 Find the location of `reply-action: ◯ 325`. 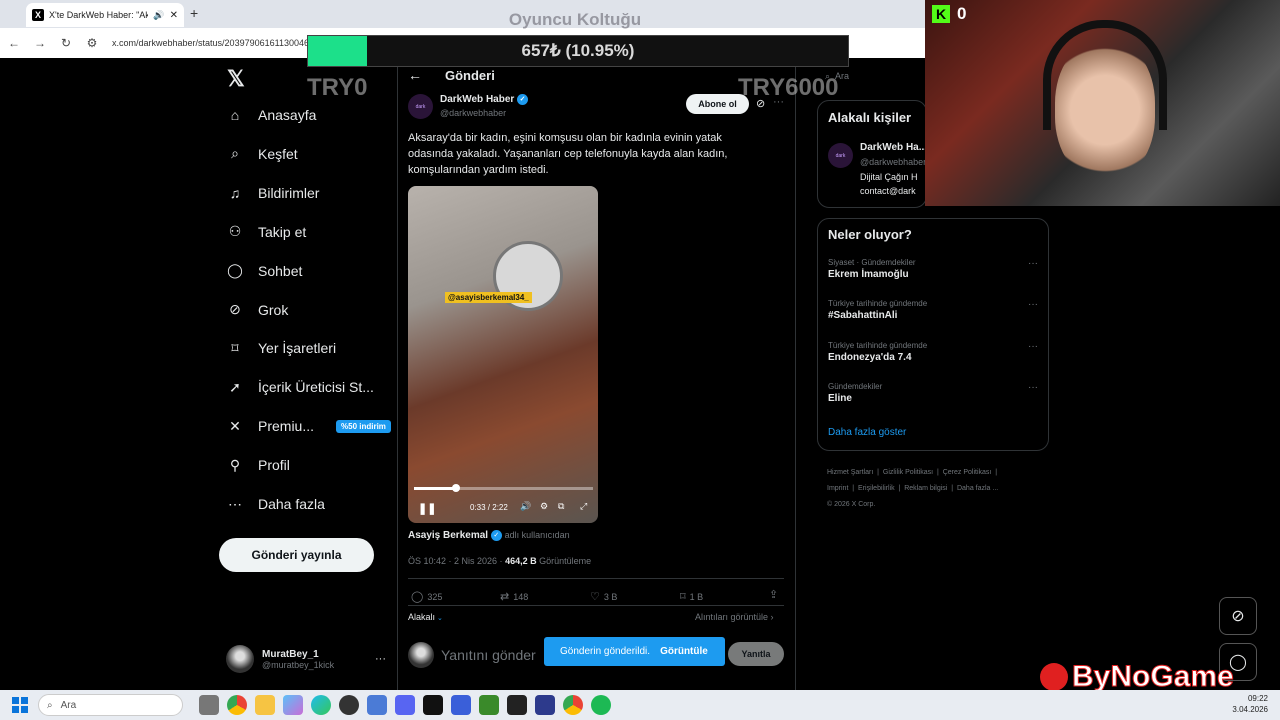

reply-action: ◯ 325 is located at coordinates (426, 596).